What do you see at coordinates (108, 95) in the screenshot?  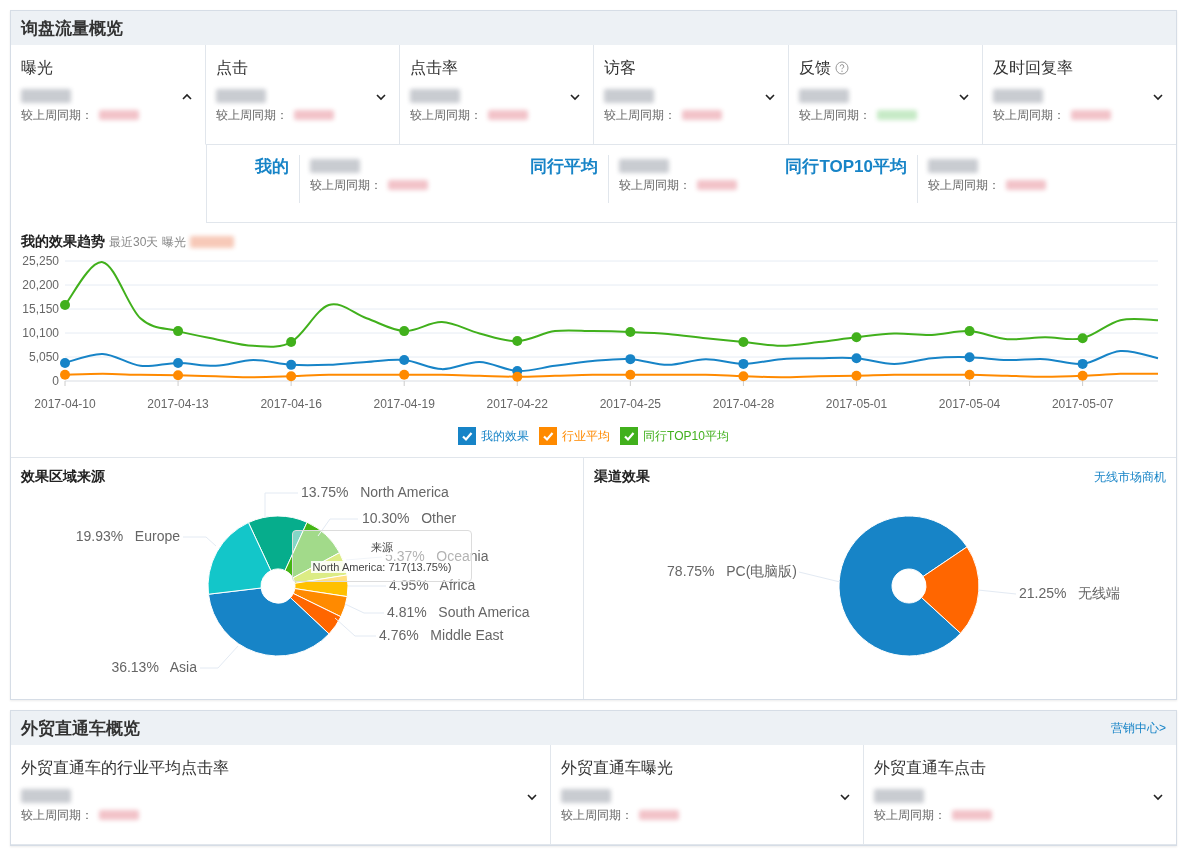 I see `metric-tab: 曝光 较上周同期：` at bounding box center [108, 95].